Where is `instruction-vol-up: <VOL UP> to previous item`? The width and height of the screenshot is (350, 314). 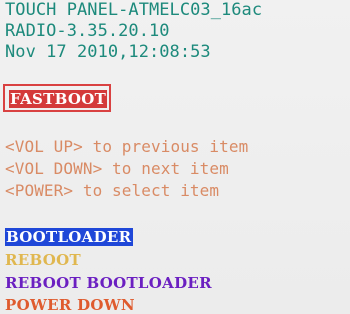
instruction-vol-up: <VOL UP> to previous item is located at coordinates (127, 146).